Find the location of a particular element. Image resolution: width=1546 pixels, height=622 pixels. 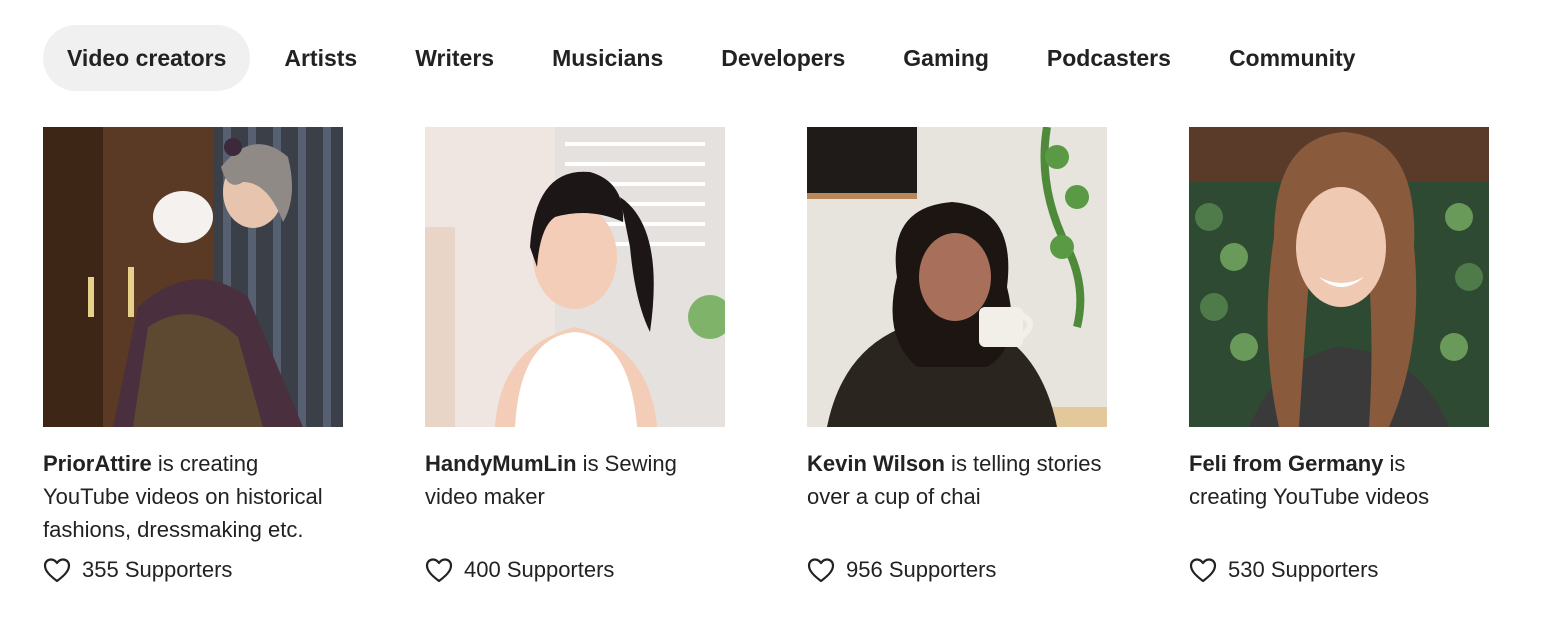

supporters-count: 400 Supporters is located at coordinates (575, 570).